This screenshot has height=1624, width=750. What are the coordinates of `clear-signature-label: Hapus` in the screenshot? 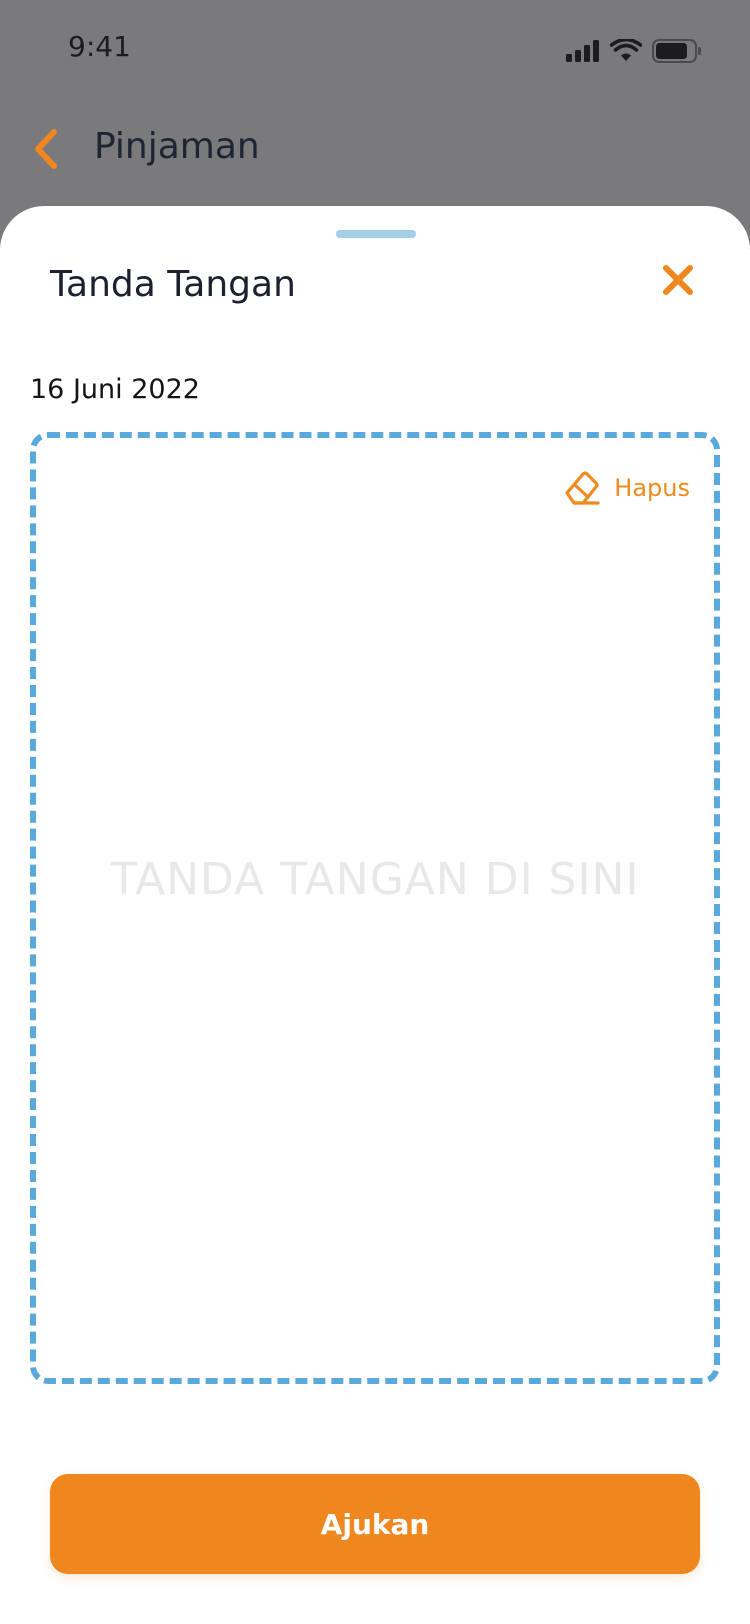 It's located at (652, 488).